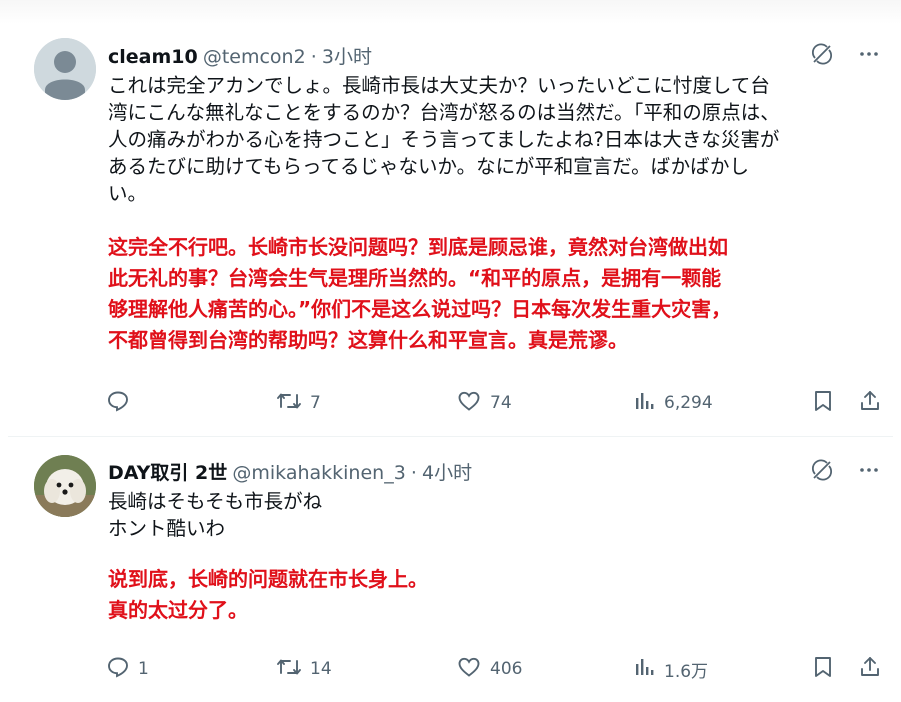 The width and height of the screenshot is (901, 702). I want to click on view-count: 1.6万, so click(686, 671).